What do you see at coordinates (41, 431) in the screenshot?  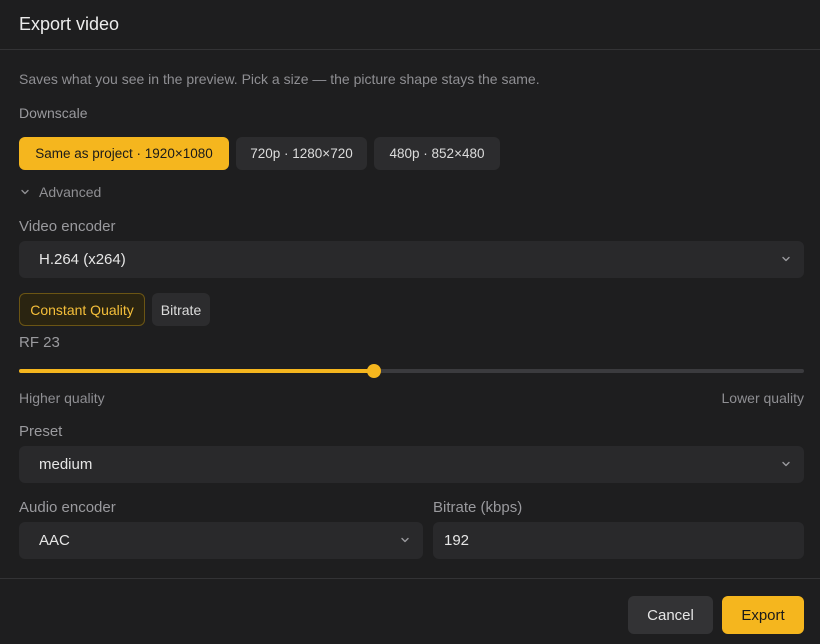 I see `preset-label: Preset` at bounding box center [41, 431].